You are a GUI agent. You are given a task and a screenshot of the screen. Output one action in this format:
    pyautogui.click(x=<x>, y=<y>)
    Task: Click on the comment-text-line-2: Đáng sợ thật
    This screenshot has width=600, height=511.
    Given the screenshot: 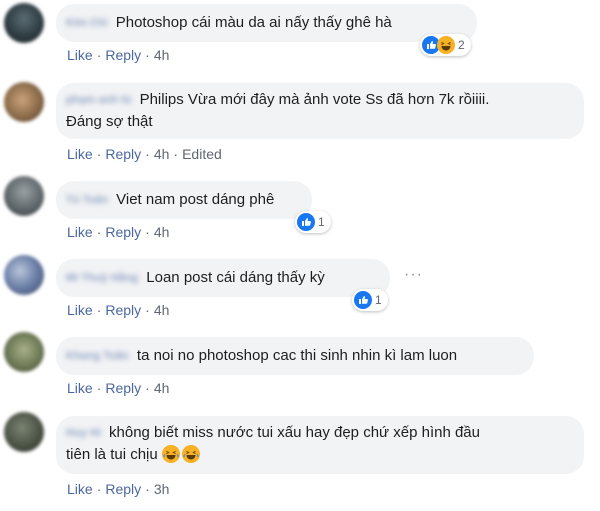 What is the action you would take?
    pyautogui.click(x=109, y=121)
    